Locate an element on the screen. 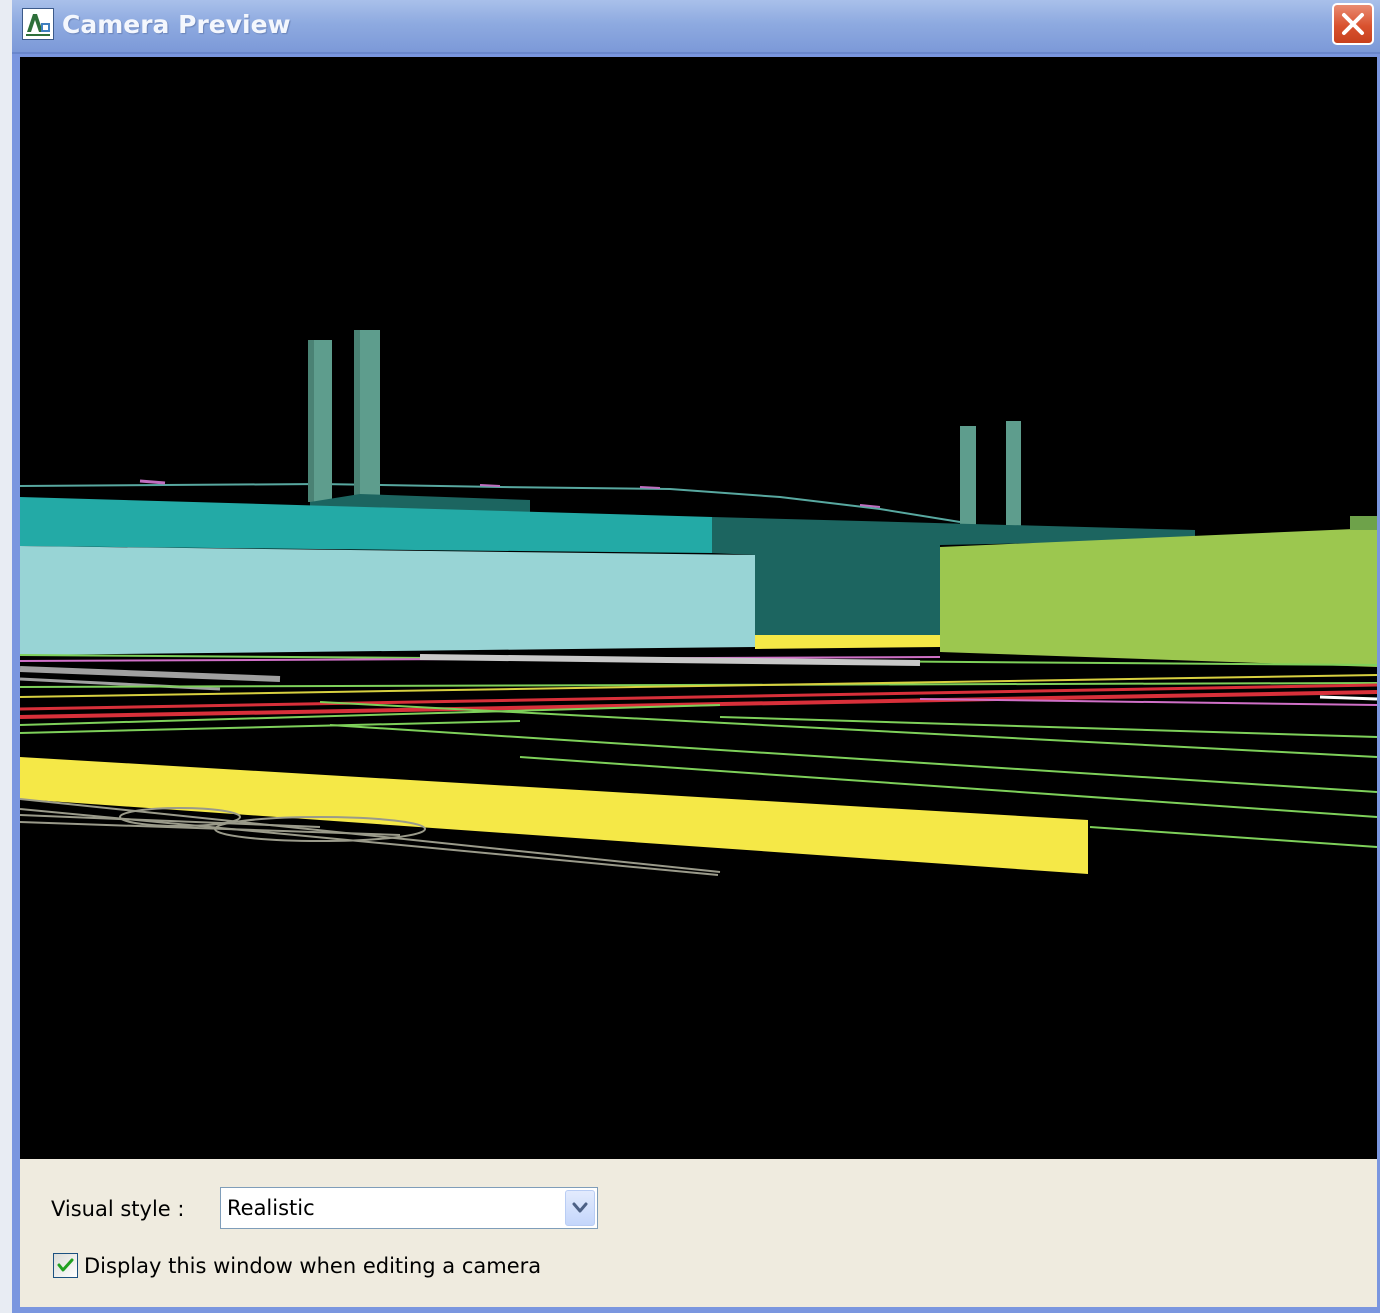 This screenshot has width=1380, height=1313. dropdown-button is located at coordinates (580, 1208).